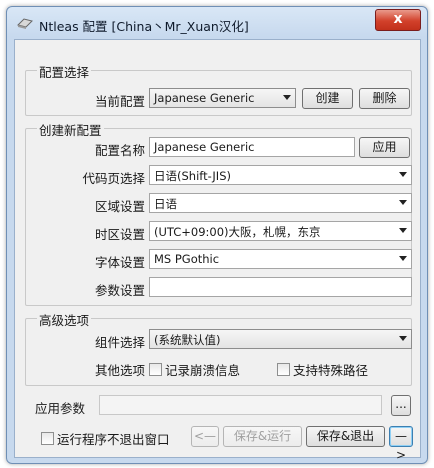  What do you see at coordinates (252, 147) in the screenshot?
I see `config-name-input: Japanese Generic` at bounding box center [252, 147].